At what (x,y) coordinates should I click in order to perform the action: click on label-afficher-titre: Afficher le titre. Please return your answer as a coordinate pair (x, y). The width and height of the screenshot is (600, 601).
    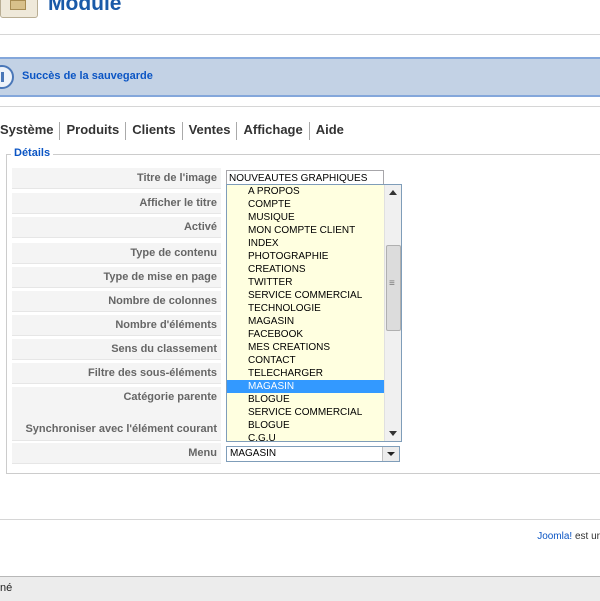
    Looking at the image, I should click on (116, 203).